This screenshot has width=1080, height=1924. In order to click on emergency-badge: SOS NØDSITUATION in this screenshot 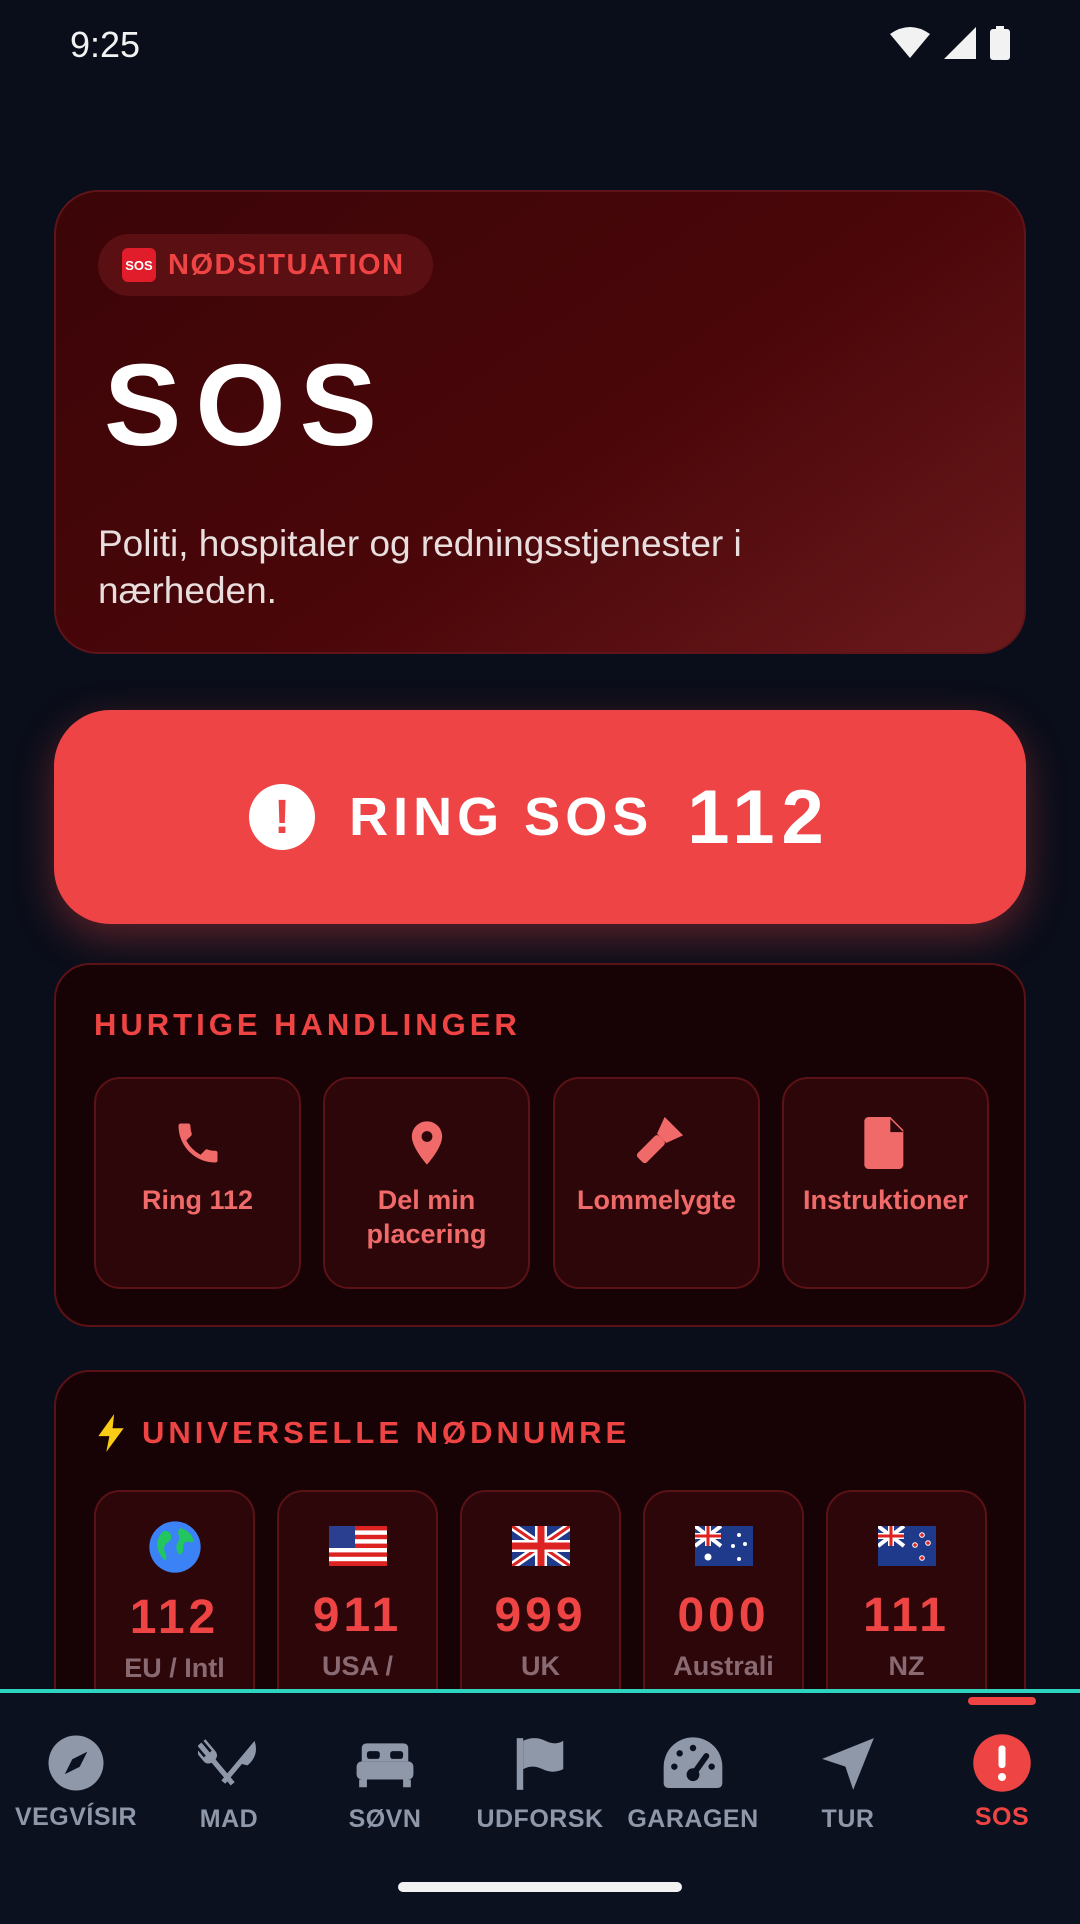, I will do `click(265, 265)`.